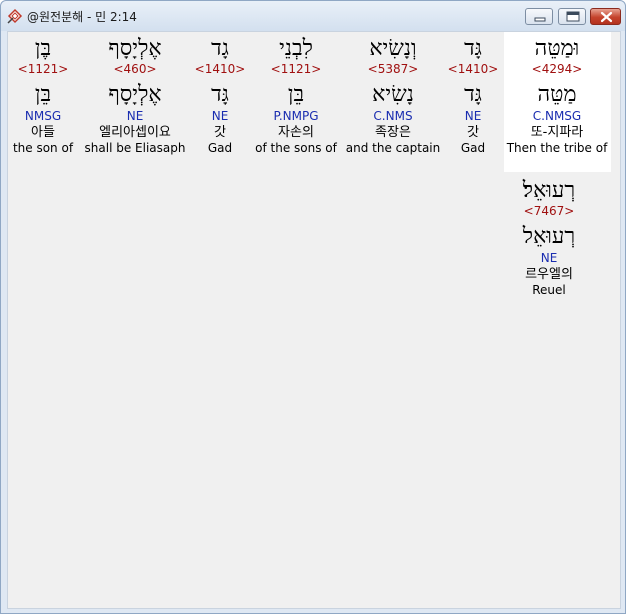 This screenshot has width=626, height=614. I want to click on korean-gloss: 또-지파라, so click(557, 132).